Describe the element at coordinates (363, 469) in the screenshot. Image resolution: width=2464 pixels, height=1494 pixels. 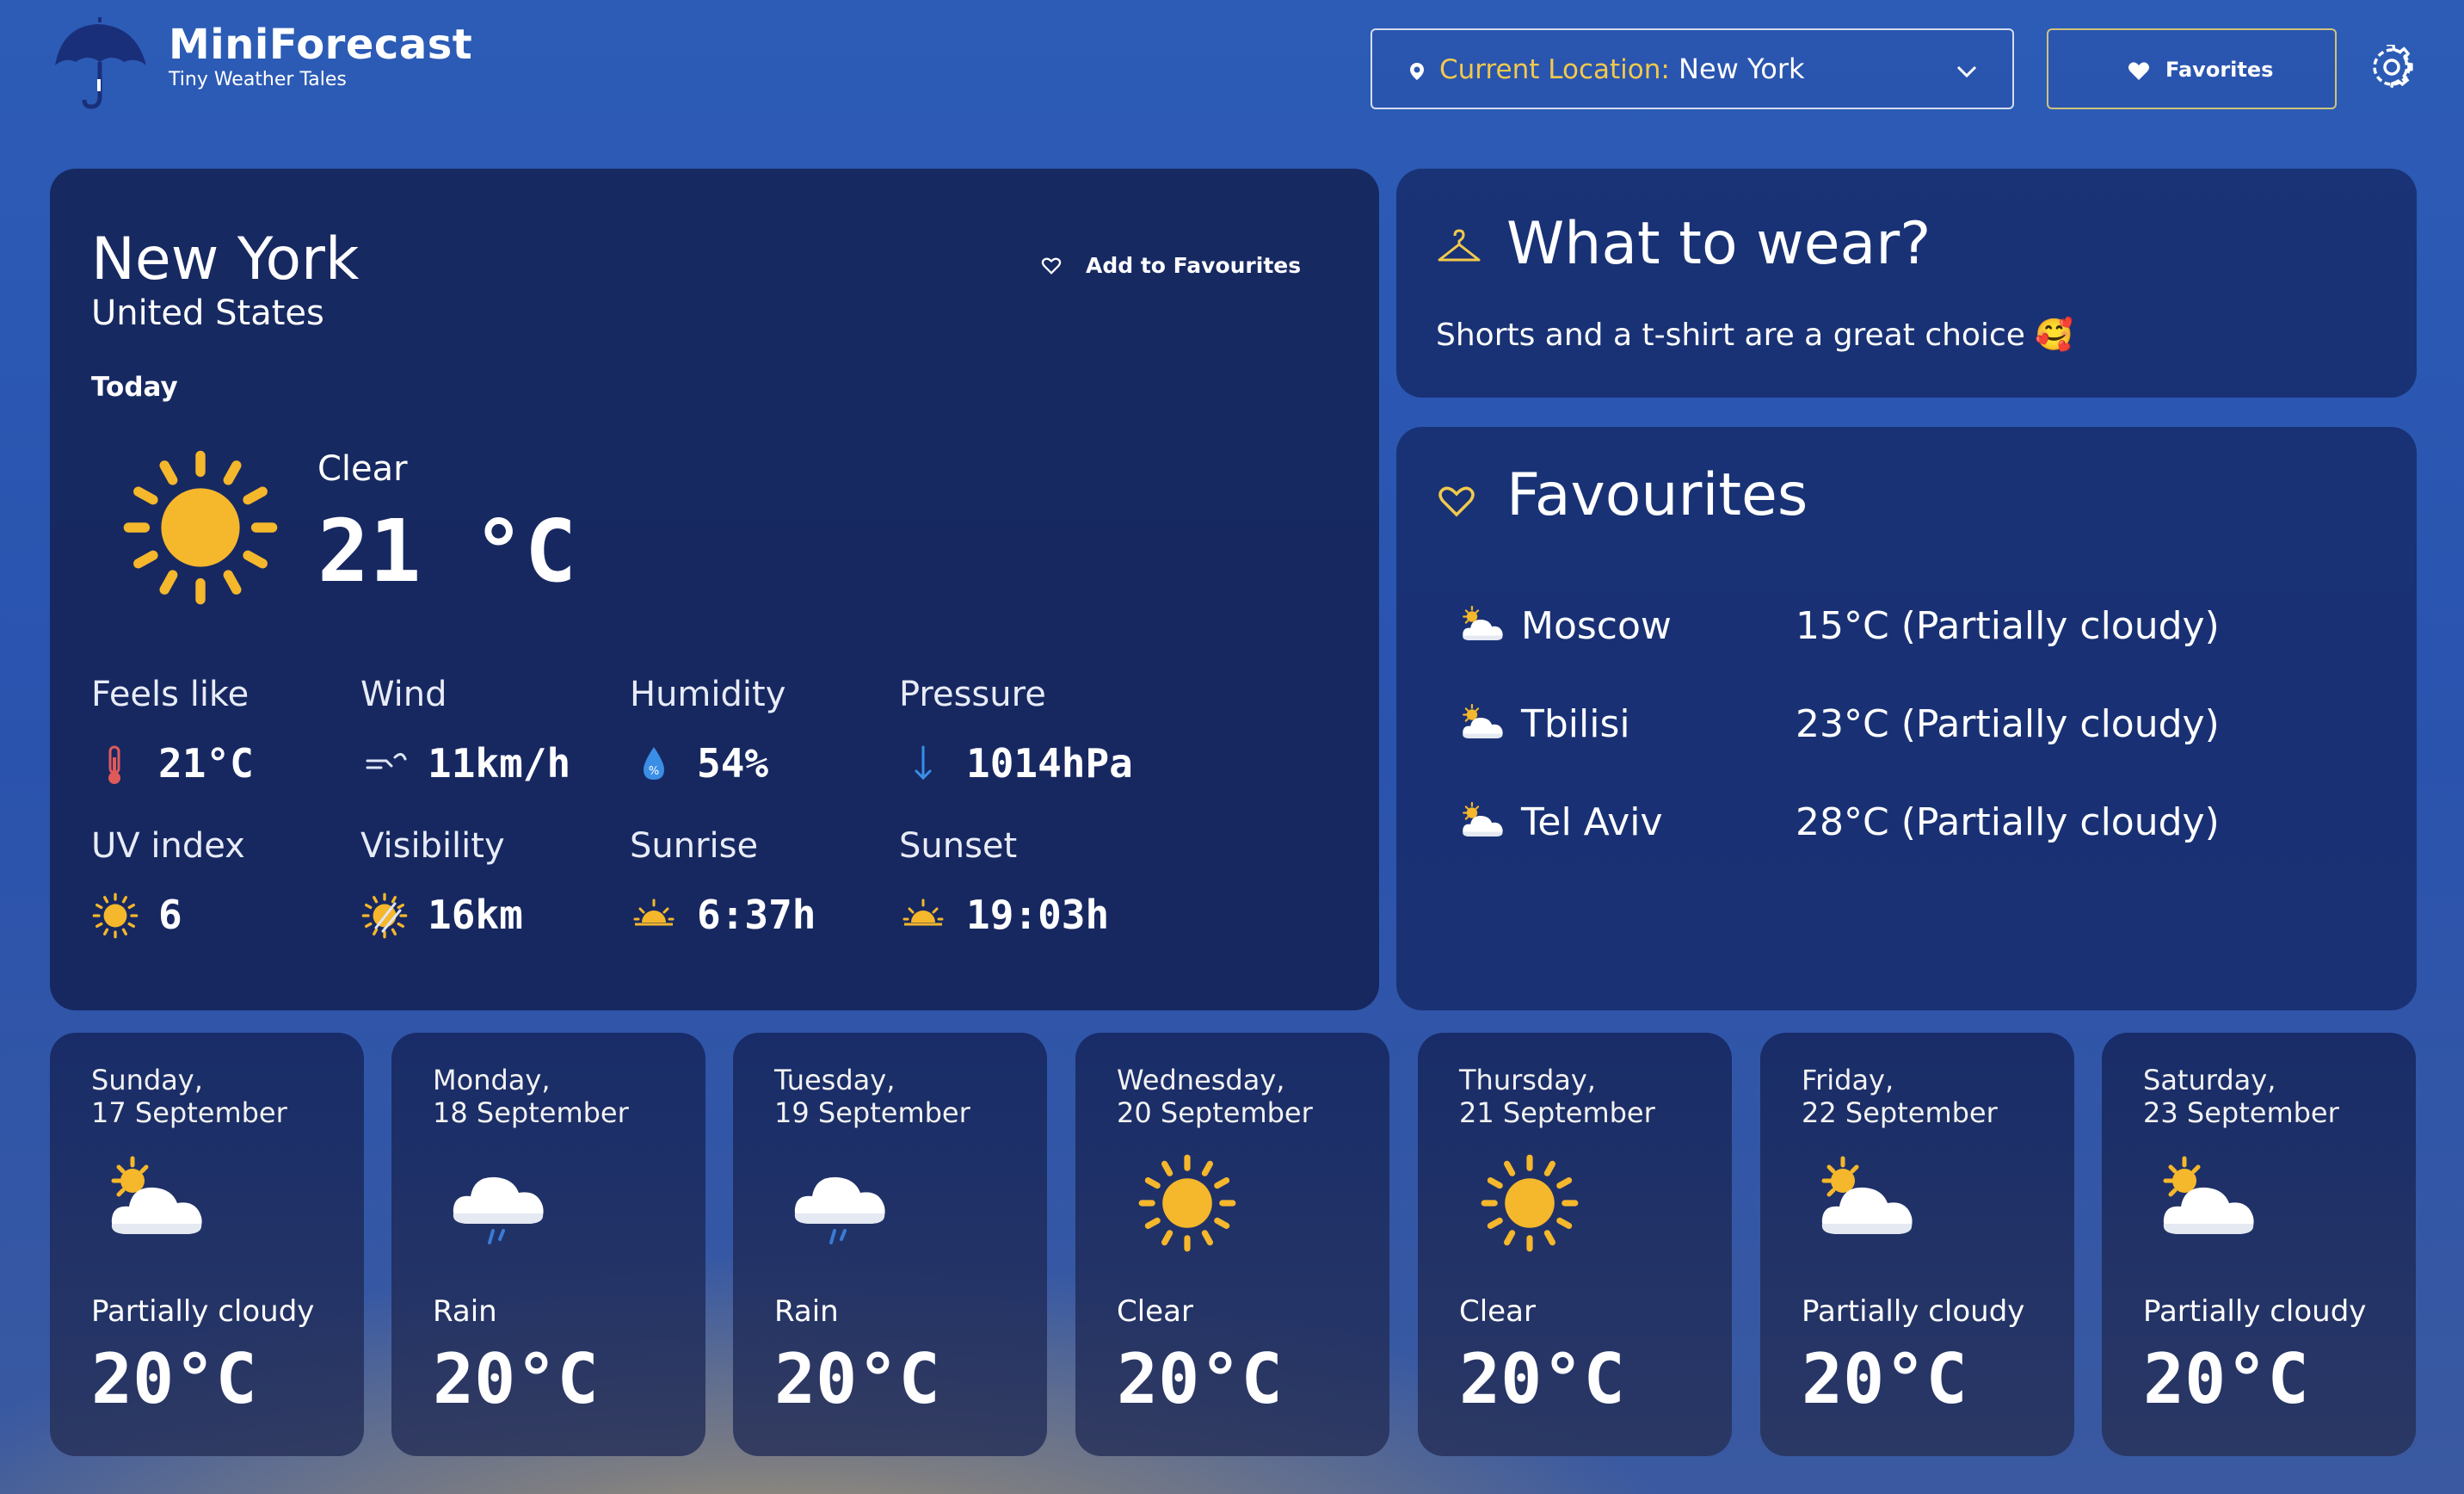
I see `current-condition: Clear` at that location.